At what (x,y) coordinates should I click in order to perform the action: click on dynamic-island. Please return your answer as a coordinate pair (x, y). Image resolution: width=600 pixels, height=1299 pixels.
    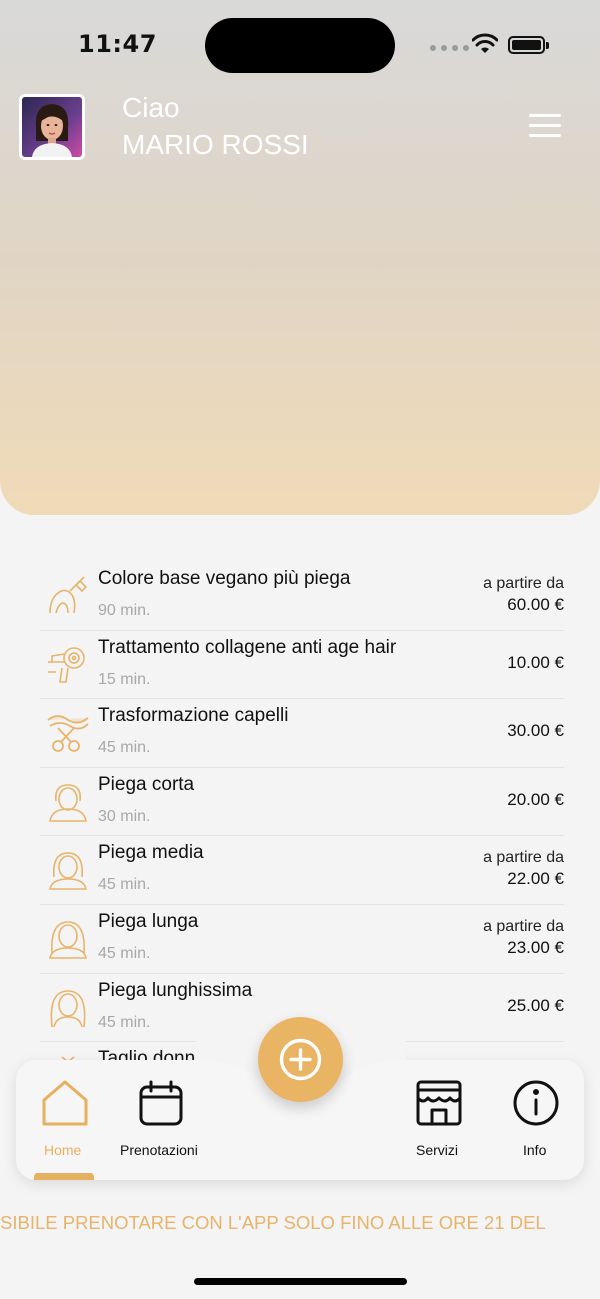
    Looking at the image, I should click on (300, 45).